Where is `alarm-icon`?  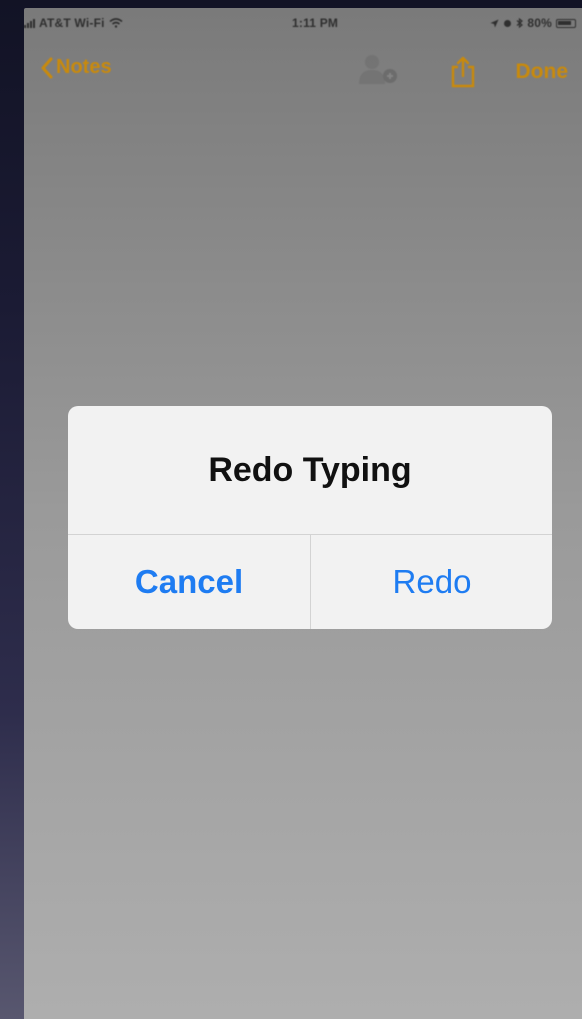
alarm-icon is located at coordinates (508, 23).